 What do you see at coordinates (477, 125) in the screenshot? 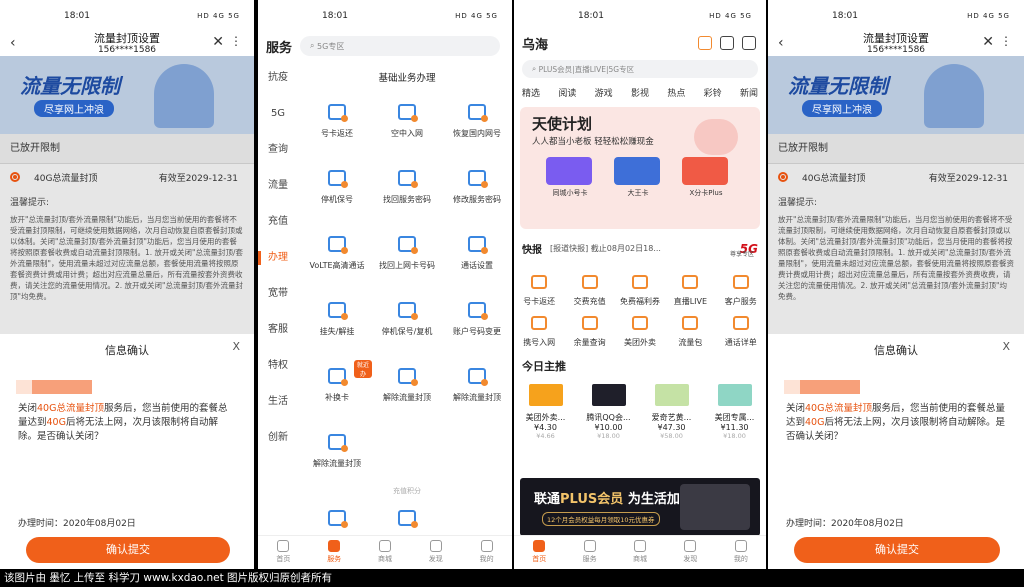
I see `service-item: 恢复国内网号` at bounding box center [477, 125].